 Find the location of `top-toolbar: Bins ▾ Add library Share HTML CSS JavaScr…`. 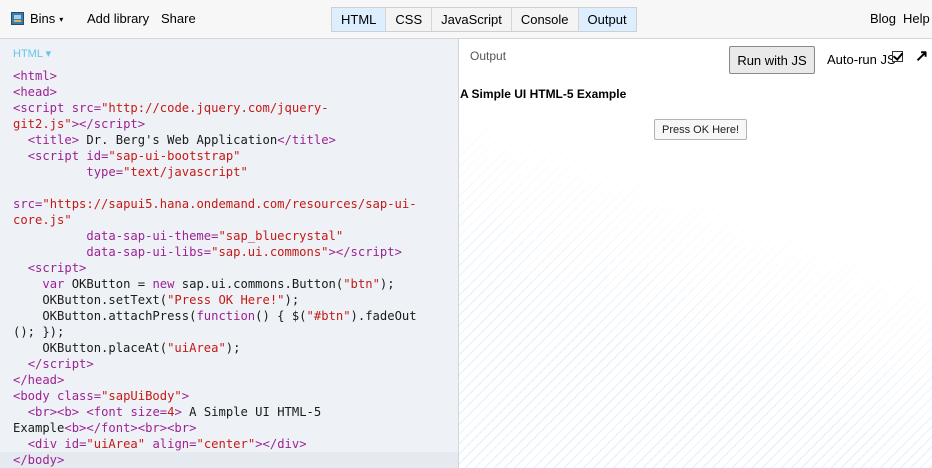

top-toolbar: Bins ▾ Add library Share HTML CSS JavaScr… is located at coordinates (466, 19).